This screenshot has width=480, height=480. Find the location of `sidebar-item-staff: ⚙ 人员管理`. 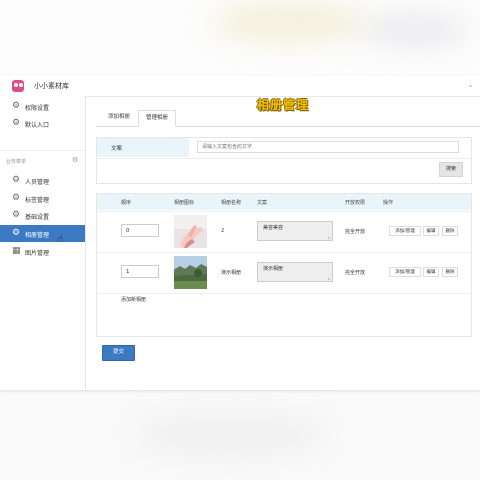

sidebar-item-staff: ⚙ 人员管理 is located at coordinates (42, 180).